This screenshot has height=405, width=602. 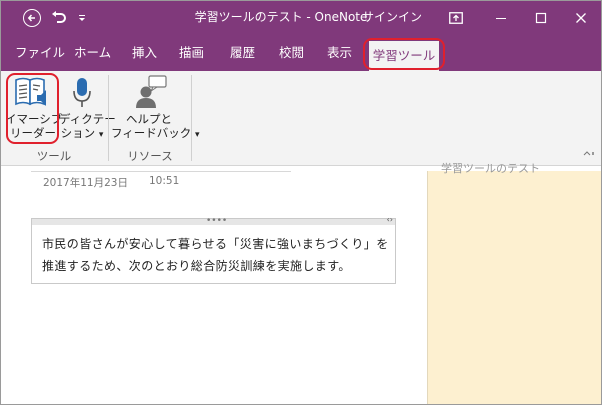 I want to click on note-text-line2: 推進するため、次のとおり総合防災訓練を実施します。, so click(x=196, y=265).